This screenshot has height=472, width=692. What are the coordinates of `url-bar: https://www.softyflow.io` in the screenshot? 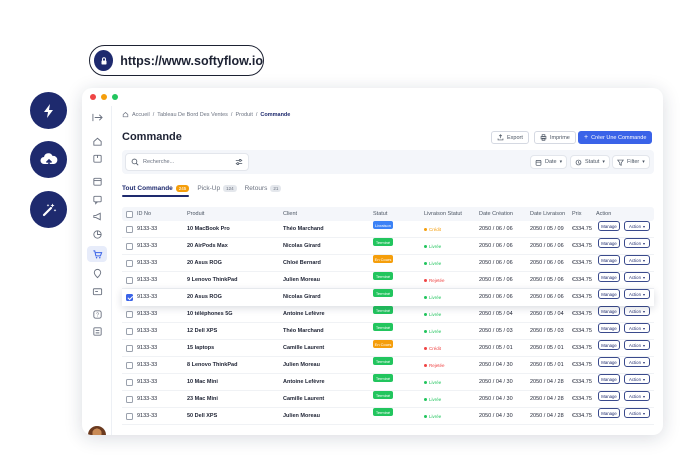 It's located at (176, 60).